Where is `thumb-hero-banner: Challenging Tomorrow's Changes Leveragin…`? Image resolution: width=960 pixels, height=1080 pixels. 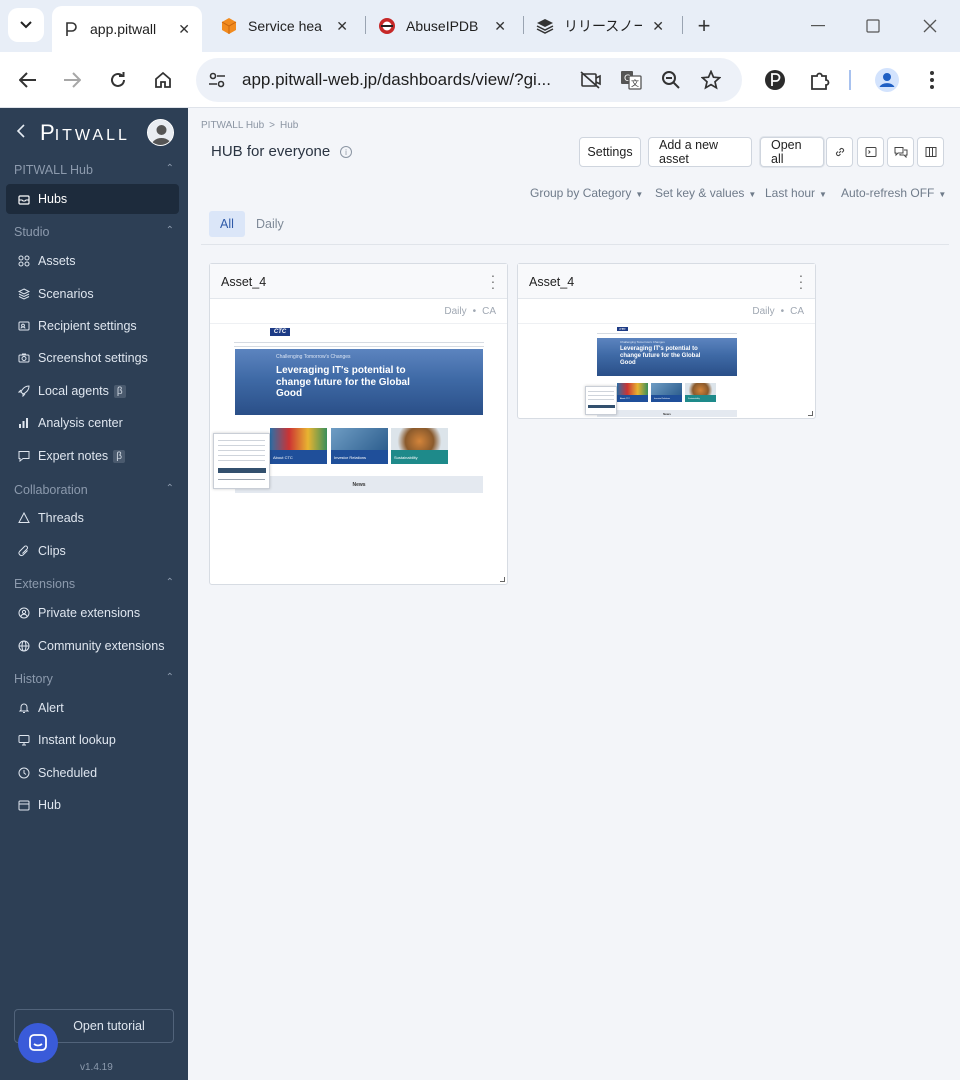 thumb-hero-banner: Challenging Tomorrow's Changes Leveragin… is located at coordinates (359, 382).